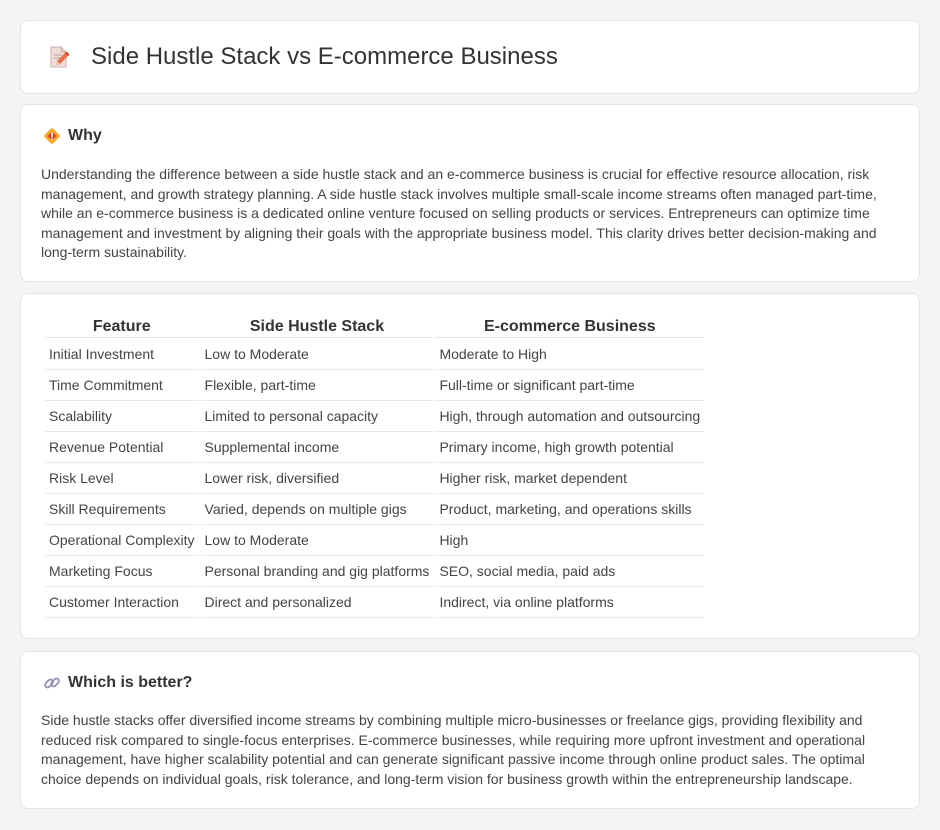 Image resolution: width=940 pixels, height=830 pixels. I want to click on header-card: Side Hustle Stack vs E-commerce Business, so click(470, 57).